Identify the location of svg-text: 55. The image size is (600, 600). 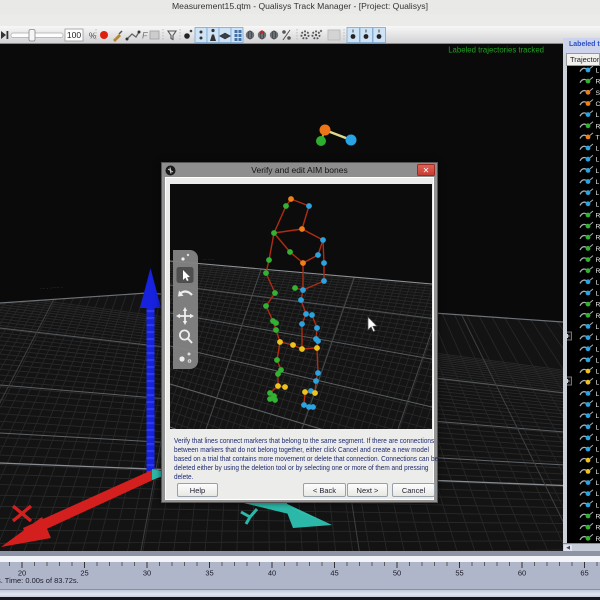
(459, 573).